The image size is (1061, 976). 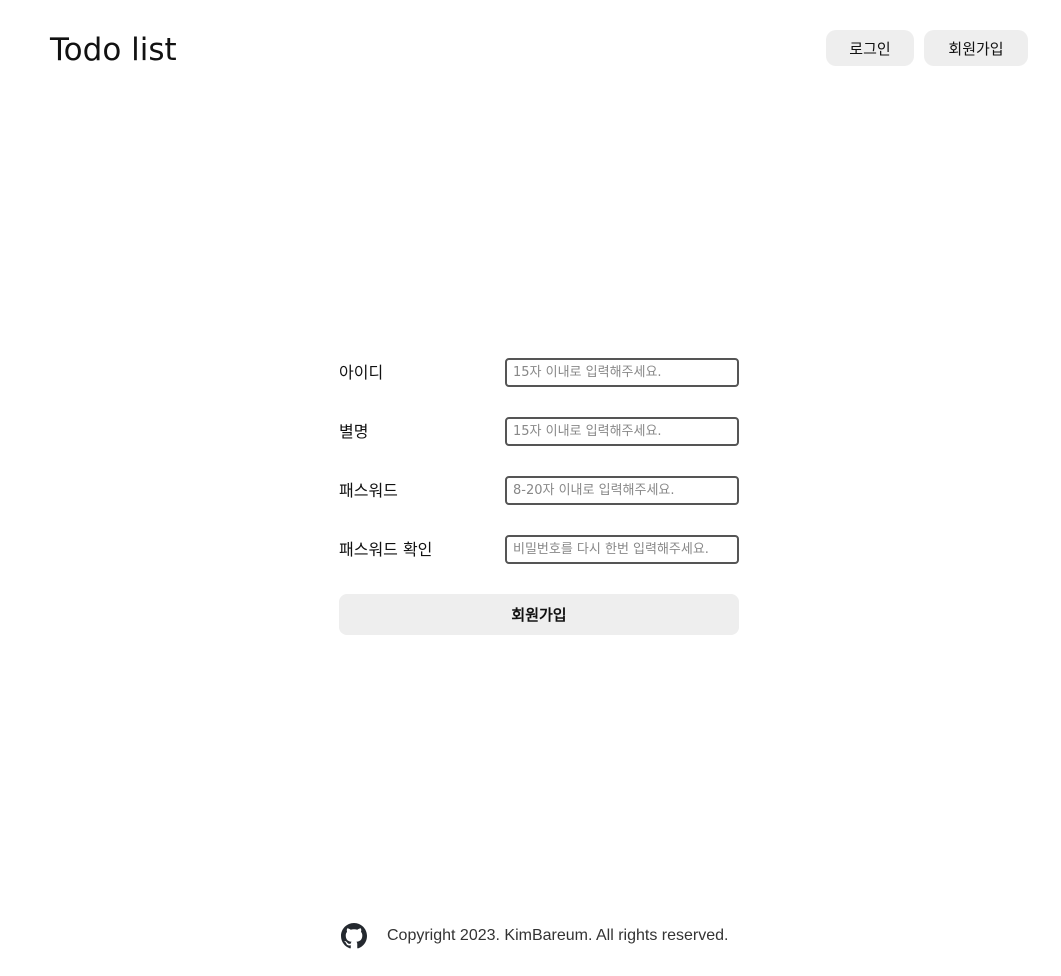 What do you see at coordinates (361, 372) in the screenshot?
I see `id-label: 아이디` at bounding box center [361, 372].